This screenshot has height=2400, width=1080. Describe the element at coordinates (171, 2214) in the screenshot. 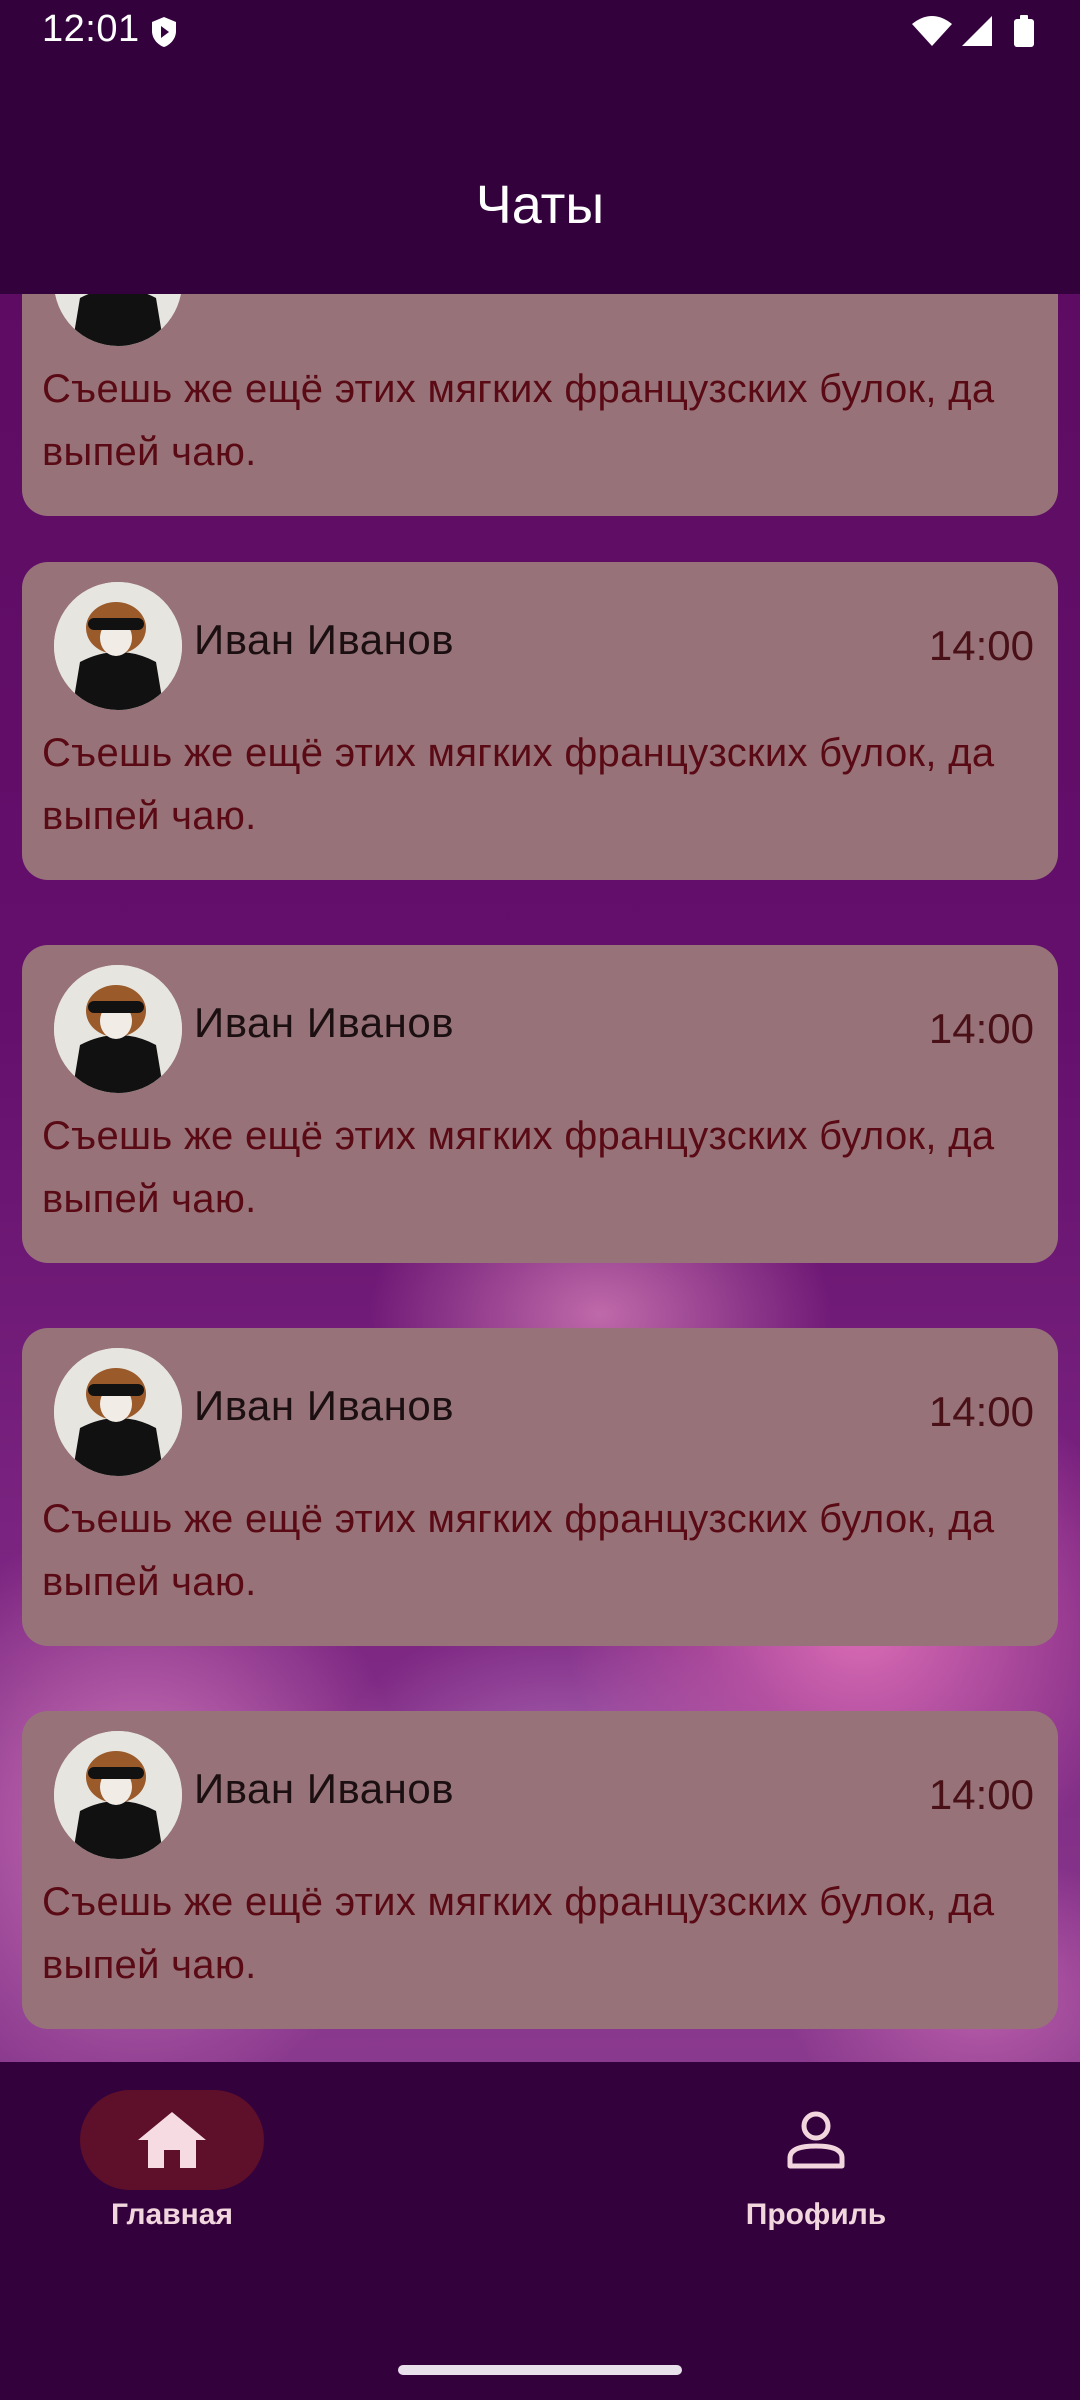

I see `nav-label-home: Главная` at that location.